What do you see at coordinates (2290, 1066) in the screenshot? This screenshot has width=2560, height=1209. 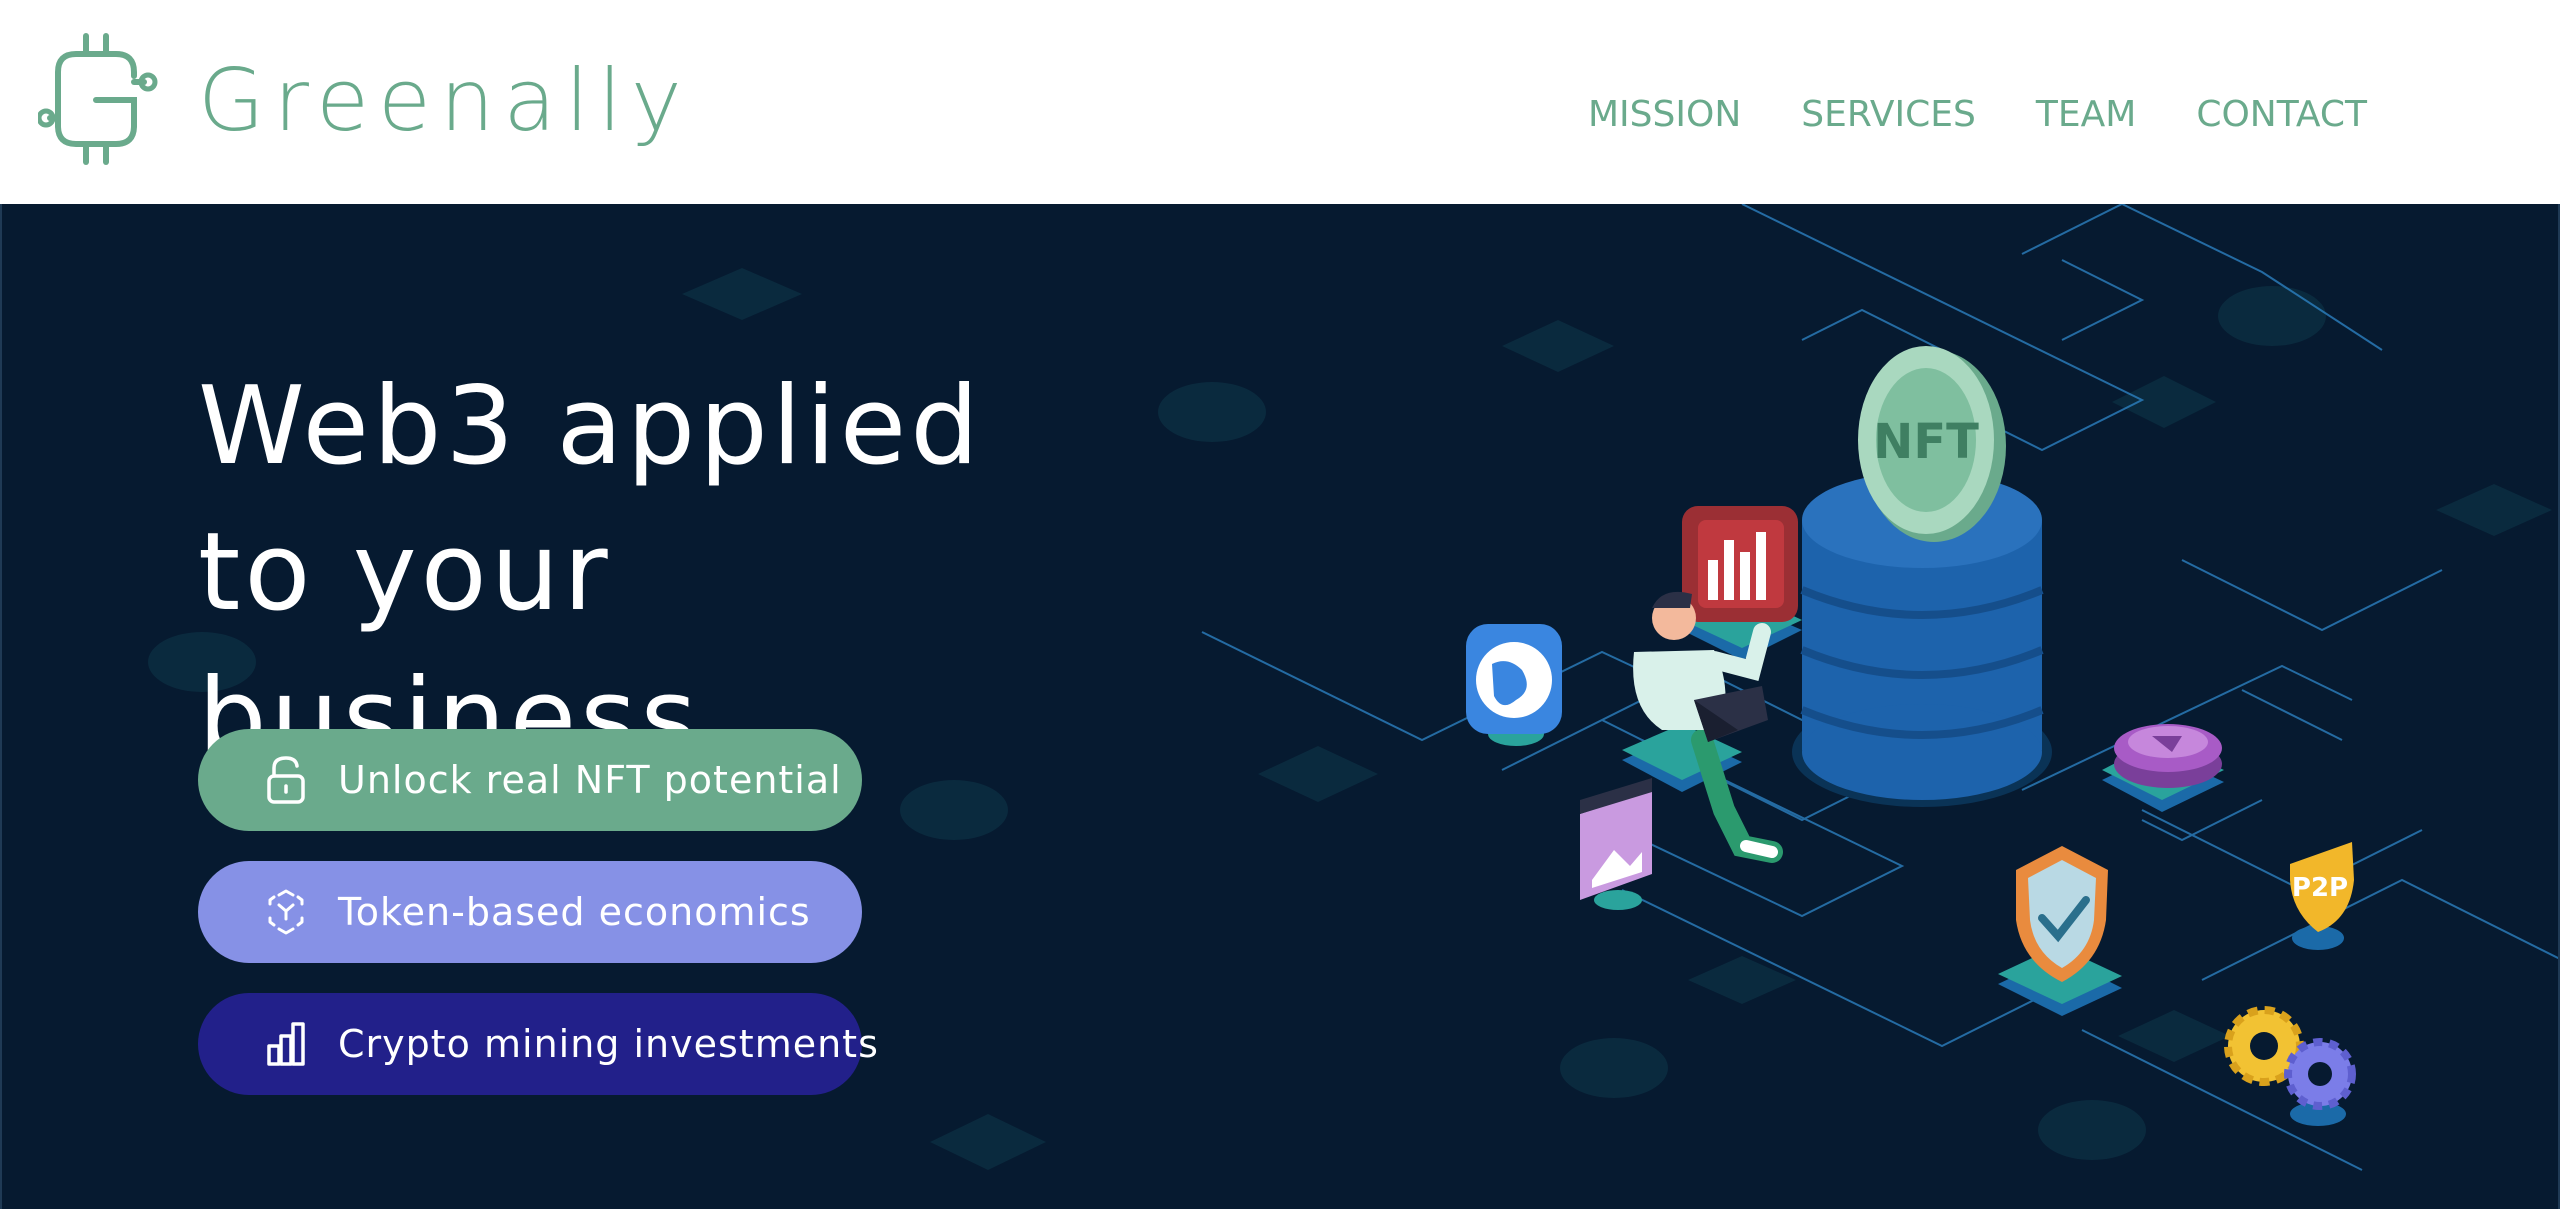 I see `gears-icon` at bounding box center [2290, 1066].